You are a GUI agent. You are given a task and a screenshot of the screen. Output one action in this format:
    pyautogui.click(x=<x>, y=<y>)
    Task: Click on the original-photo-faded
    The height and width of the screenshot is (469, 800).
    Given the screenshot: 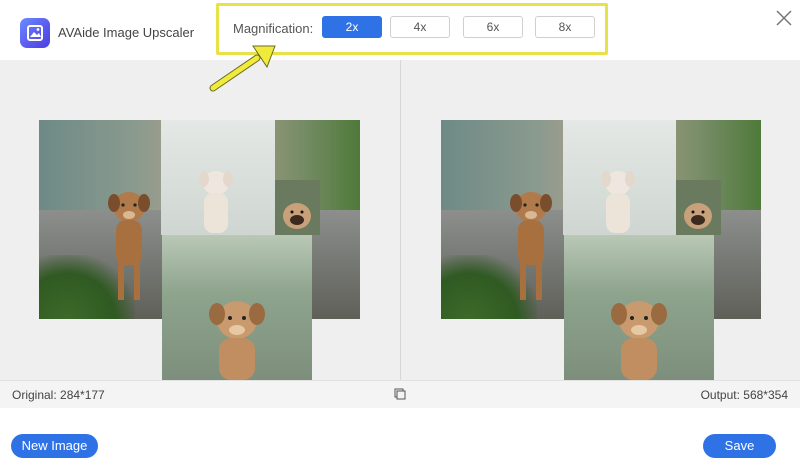 What is the action you would take?
    pyautogui.click(x=218, y=177)
    